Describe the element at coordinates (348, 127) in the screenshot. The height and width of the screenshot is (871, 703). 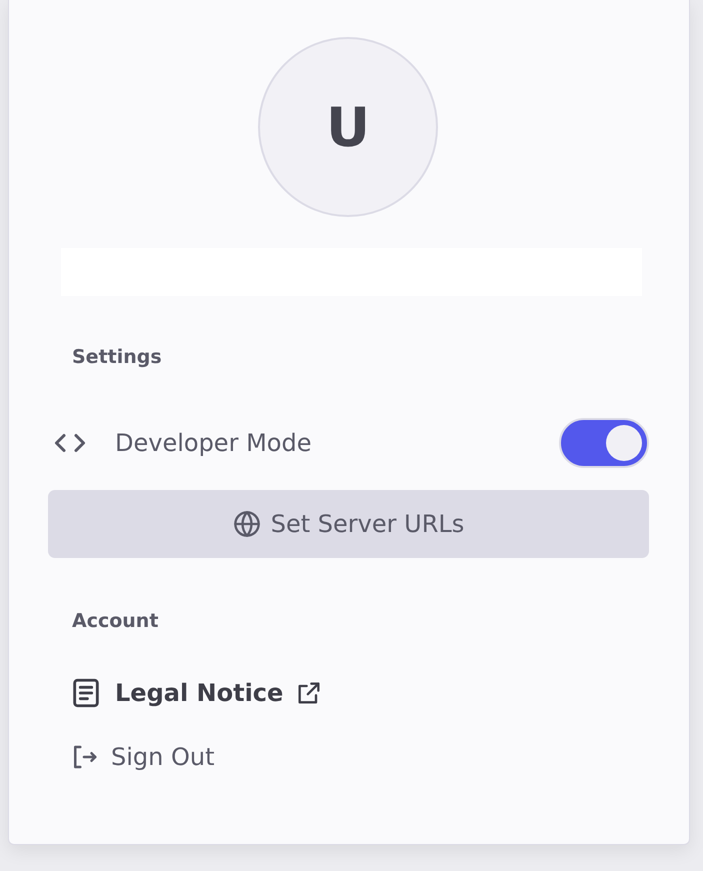
I see `avatar: U` at that location.